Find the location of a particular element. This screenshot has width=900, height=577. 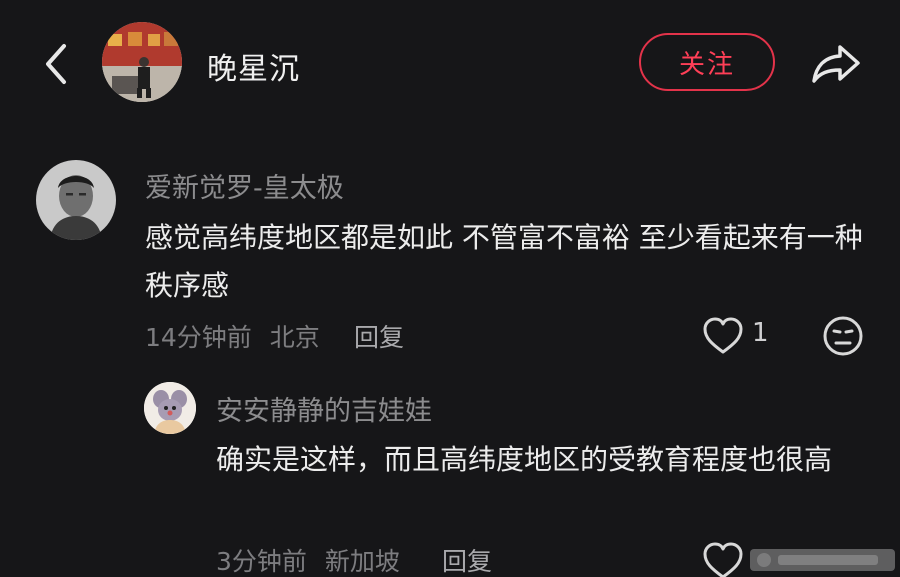

replier-avatar is located at coordinates (170, 408).